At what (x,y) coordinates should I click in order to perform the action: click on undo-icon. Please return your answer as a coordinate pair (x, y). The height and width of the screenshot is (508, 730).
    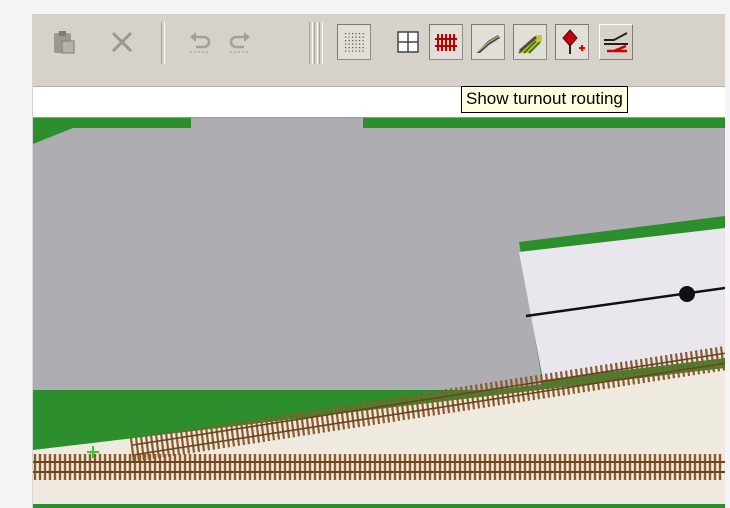
    Looking at the image, I should click on (200, 42).